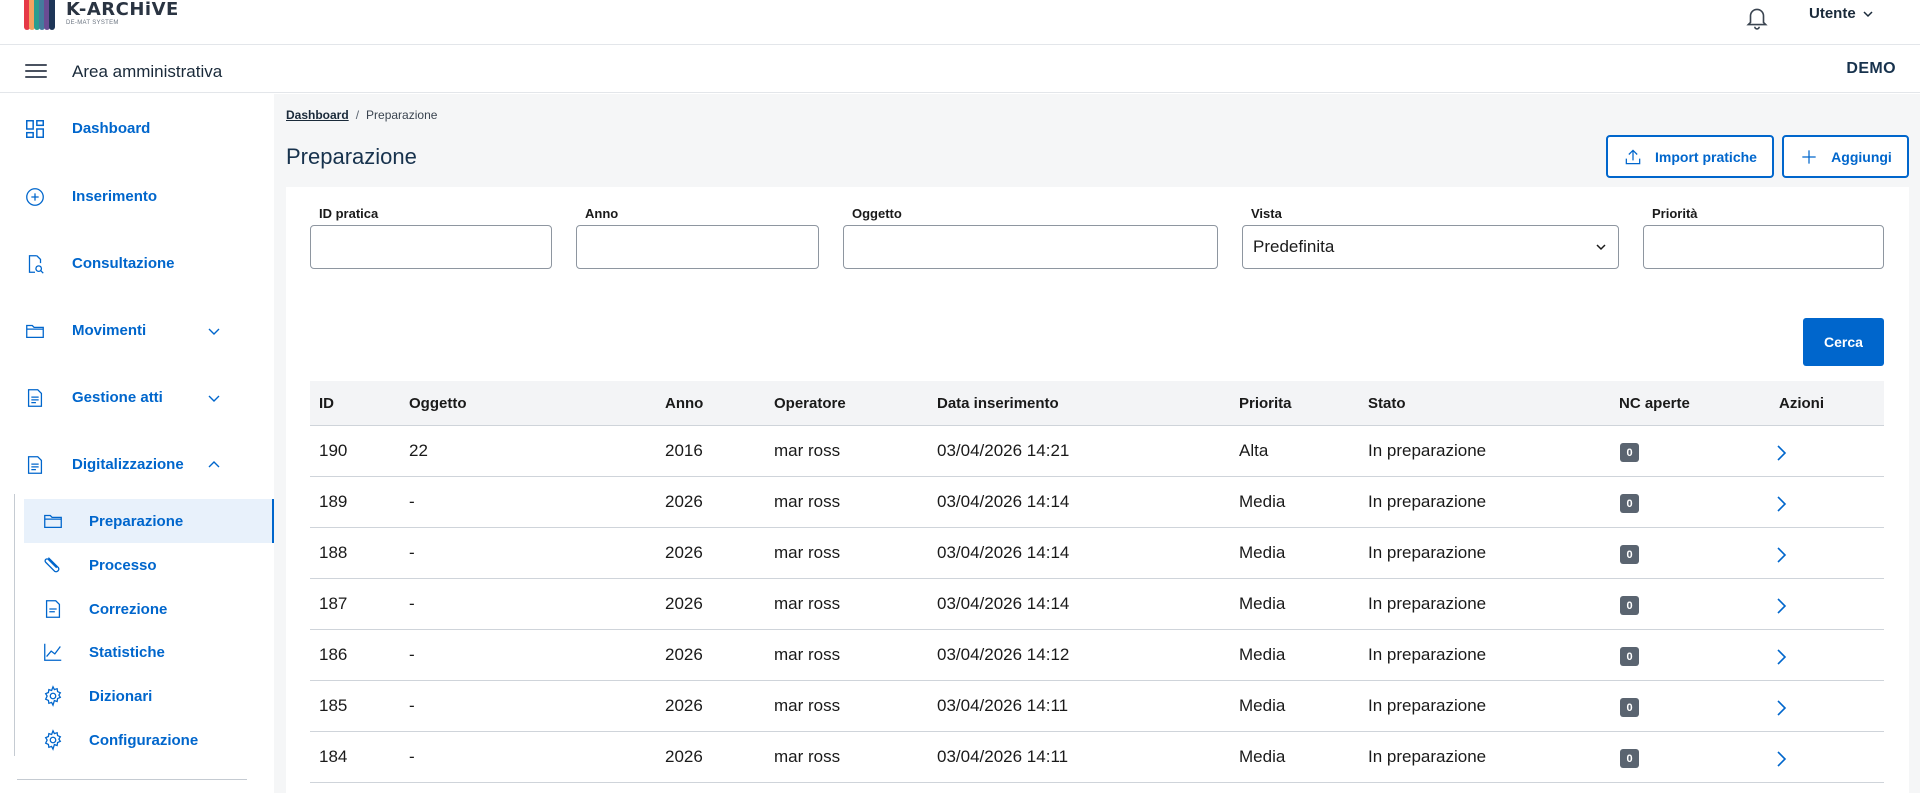 This screenshot has height=793, width=1920. Describe the element at coordinates (1871, 68) in the screenshot. I see `tenant-label: DEMO` at that location.